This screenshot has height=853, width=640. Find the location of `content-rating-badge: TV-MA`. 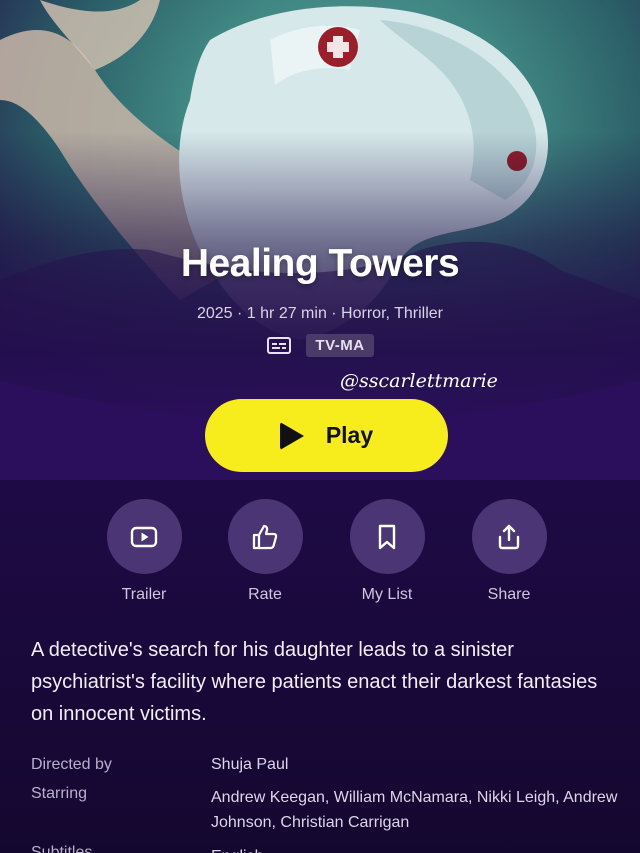

content-rating-badge: TV-MA is located at coordinates (340, 345).